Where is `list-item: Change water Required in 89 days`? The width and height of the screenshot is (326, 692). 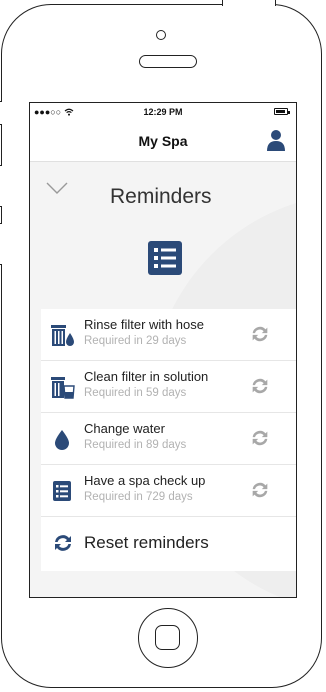 list-item: Change water Required in 89 days is located at coordinates (168, 439).